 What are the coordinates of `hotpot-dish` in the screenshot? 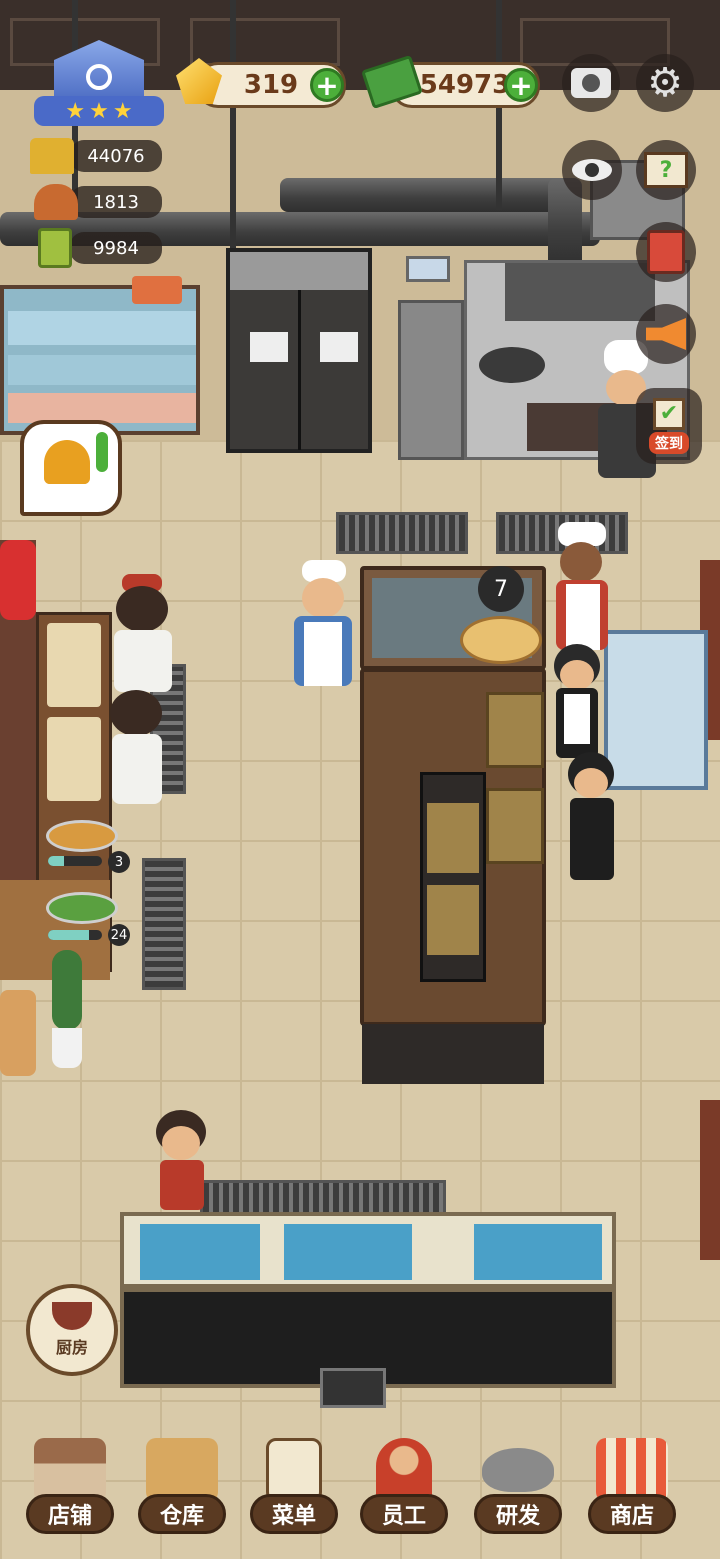 It's located at (501, 640).